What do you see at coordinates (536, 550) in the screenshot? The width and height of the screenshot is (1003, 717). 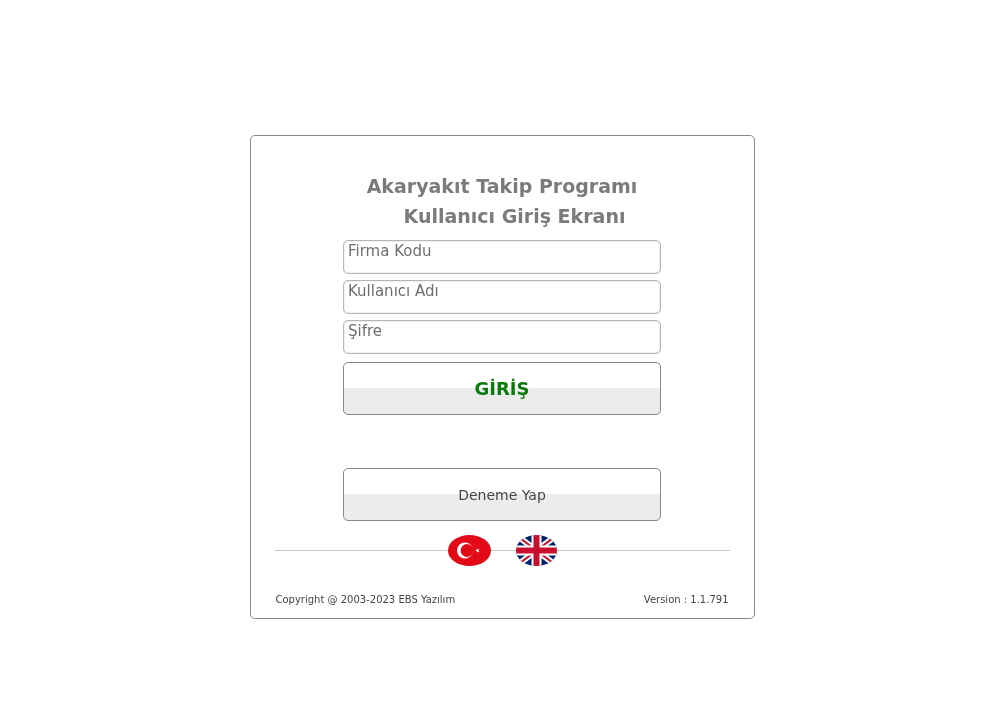 I see `british-flag-icon` at bounding box center [536, 550].